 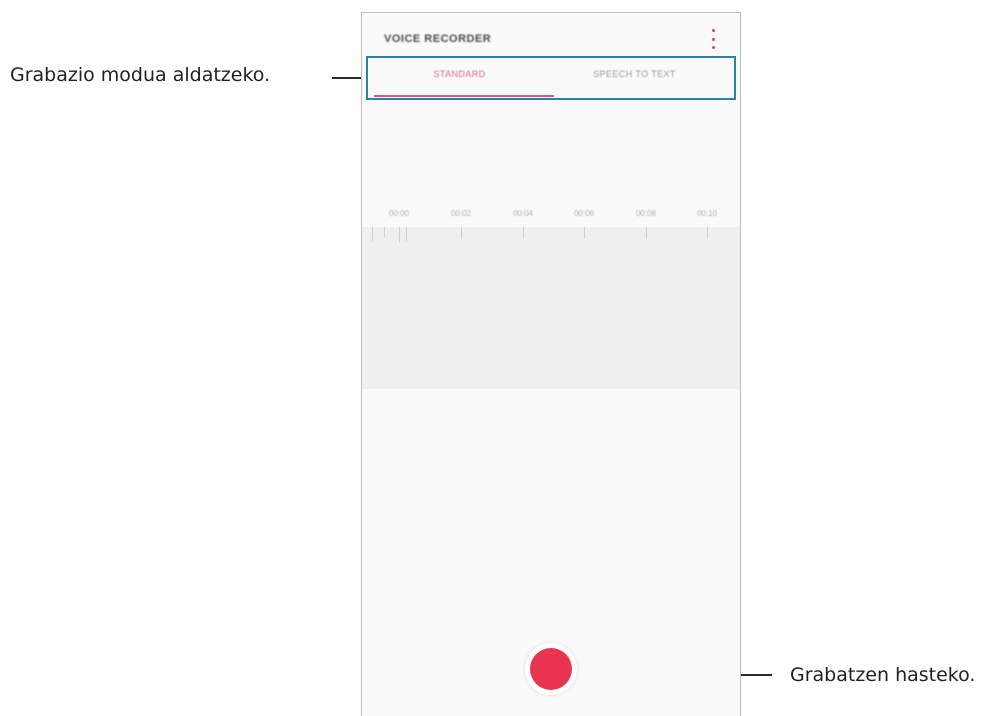 What do you see at coordinates (464, 96) in the screenshot?
I see `tab-selected-indicator` at bounding box center [464, 96].